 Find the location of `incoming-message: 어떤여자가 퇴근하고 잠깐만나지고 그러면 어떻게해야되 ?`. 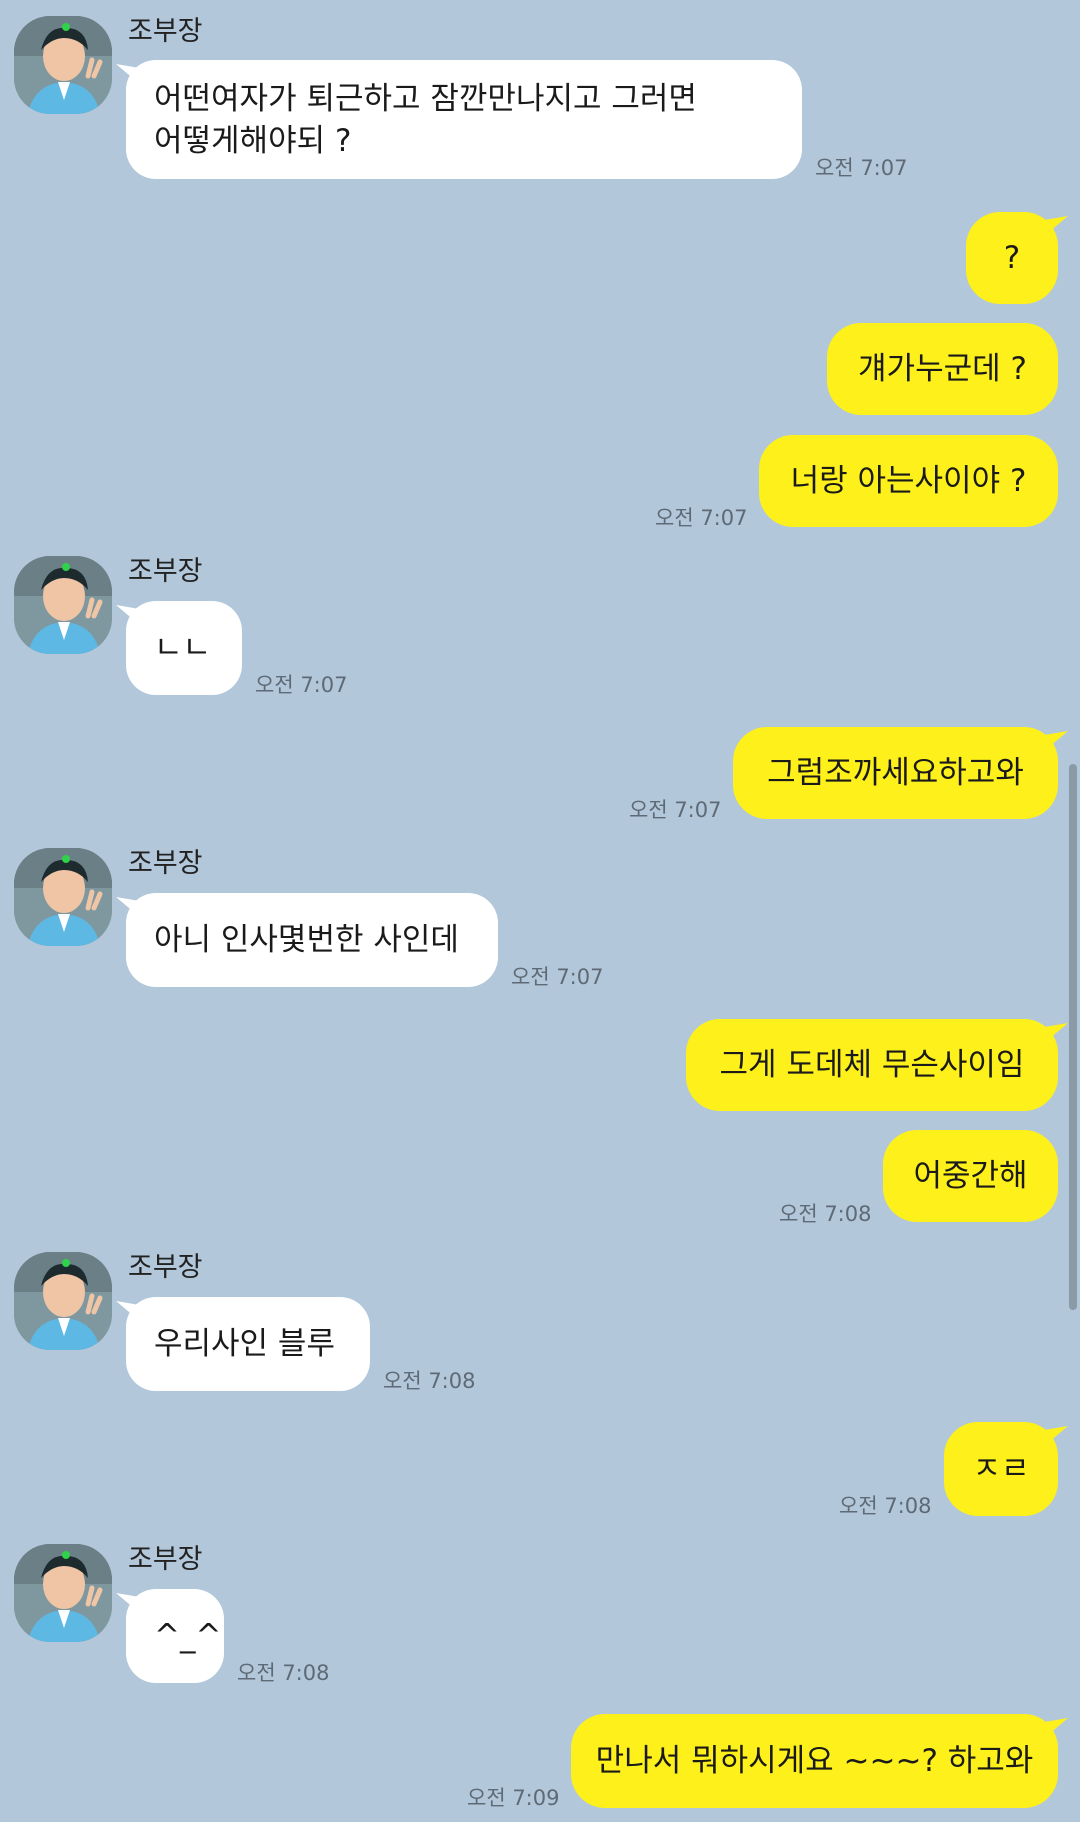

incoming-message: 어떤여자가 퇴근하고 잠깐만나지고 그러면 어떻게해야되 ? is located at coordinates (464, 119).